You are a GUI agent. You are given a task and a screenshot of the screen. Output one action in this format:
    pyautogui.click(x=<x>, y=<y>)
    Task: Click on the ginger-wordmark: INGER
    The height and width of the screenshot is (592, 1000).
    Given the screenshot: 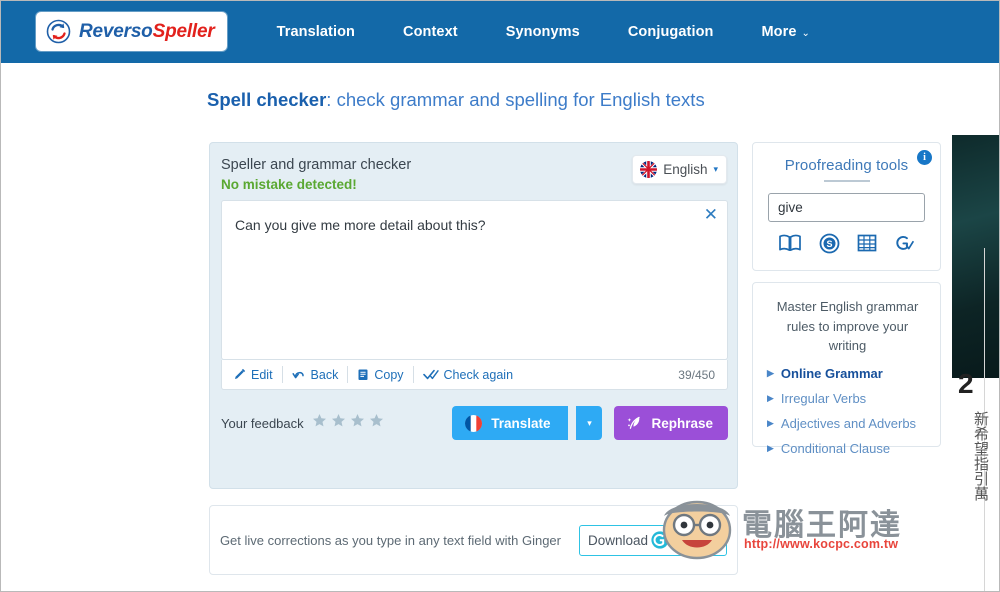 What is the action you would take?
    pyautogui.click(x=695, y=540)
    